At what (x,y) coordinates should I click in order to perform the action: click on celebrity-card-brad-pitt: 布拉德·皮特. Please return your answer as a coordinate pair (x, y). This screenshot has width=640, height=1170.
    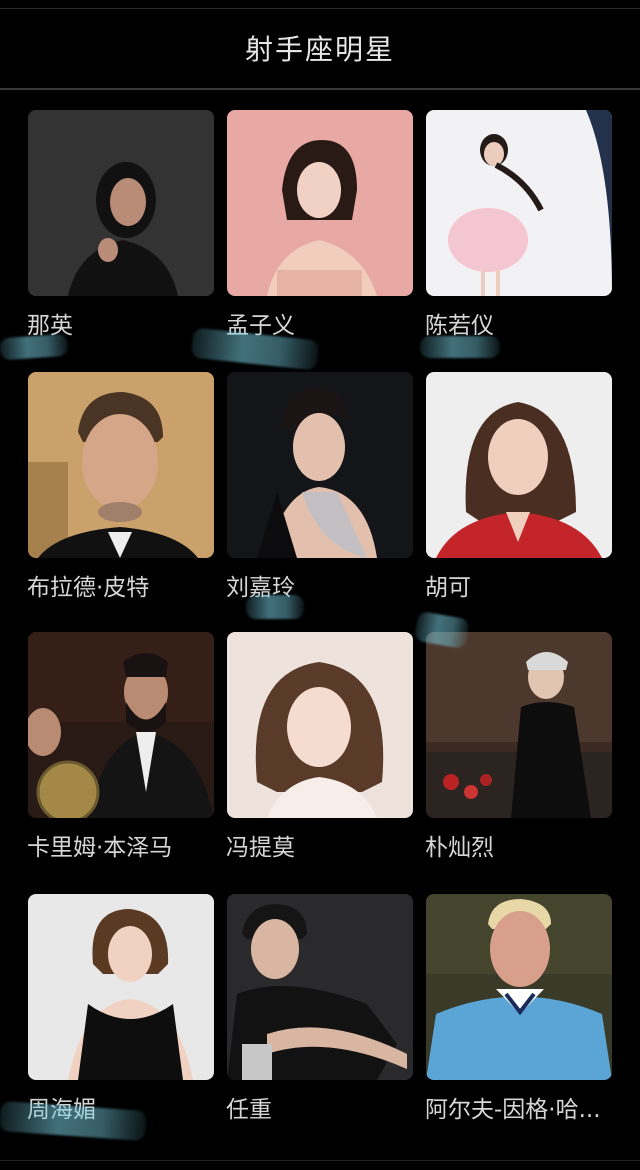
    Looking at the image, I should click on (120, 488).